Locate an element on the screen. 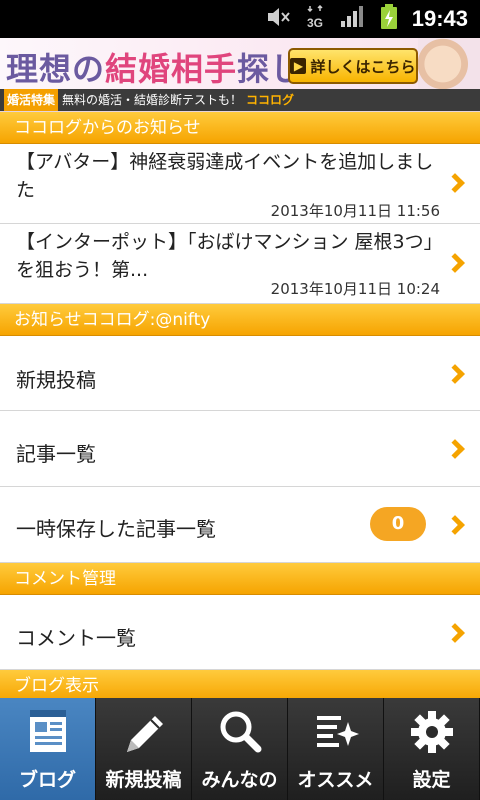 Image resolution: width=480 pixels, height=800 pixels. ad-details-button: ▶ 詳しくはこちら is located at coordinates (353, 66).